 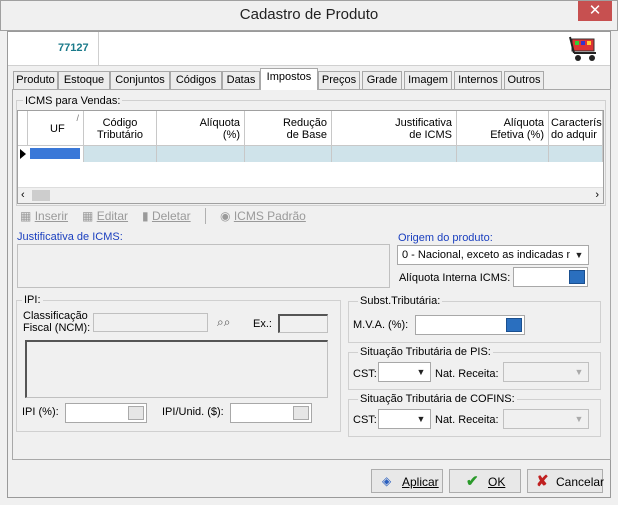 I want to click on ipi-pct-label: IPI (%):, so click(x=40, y=412).